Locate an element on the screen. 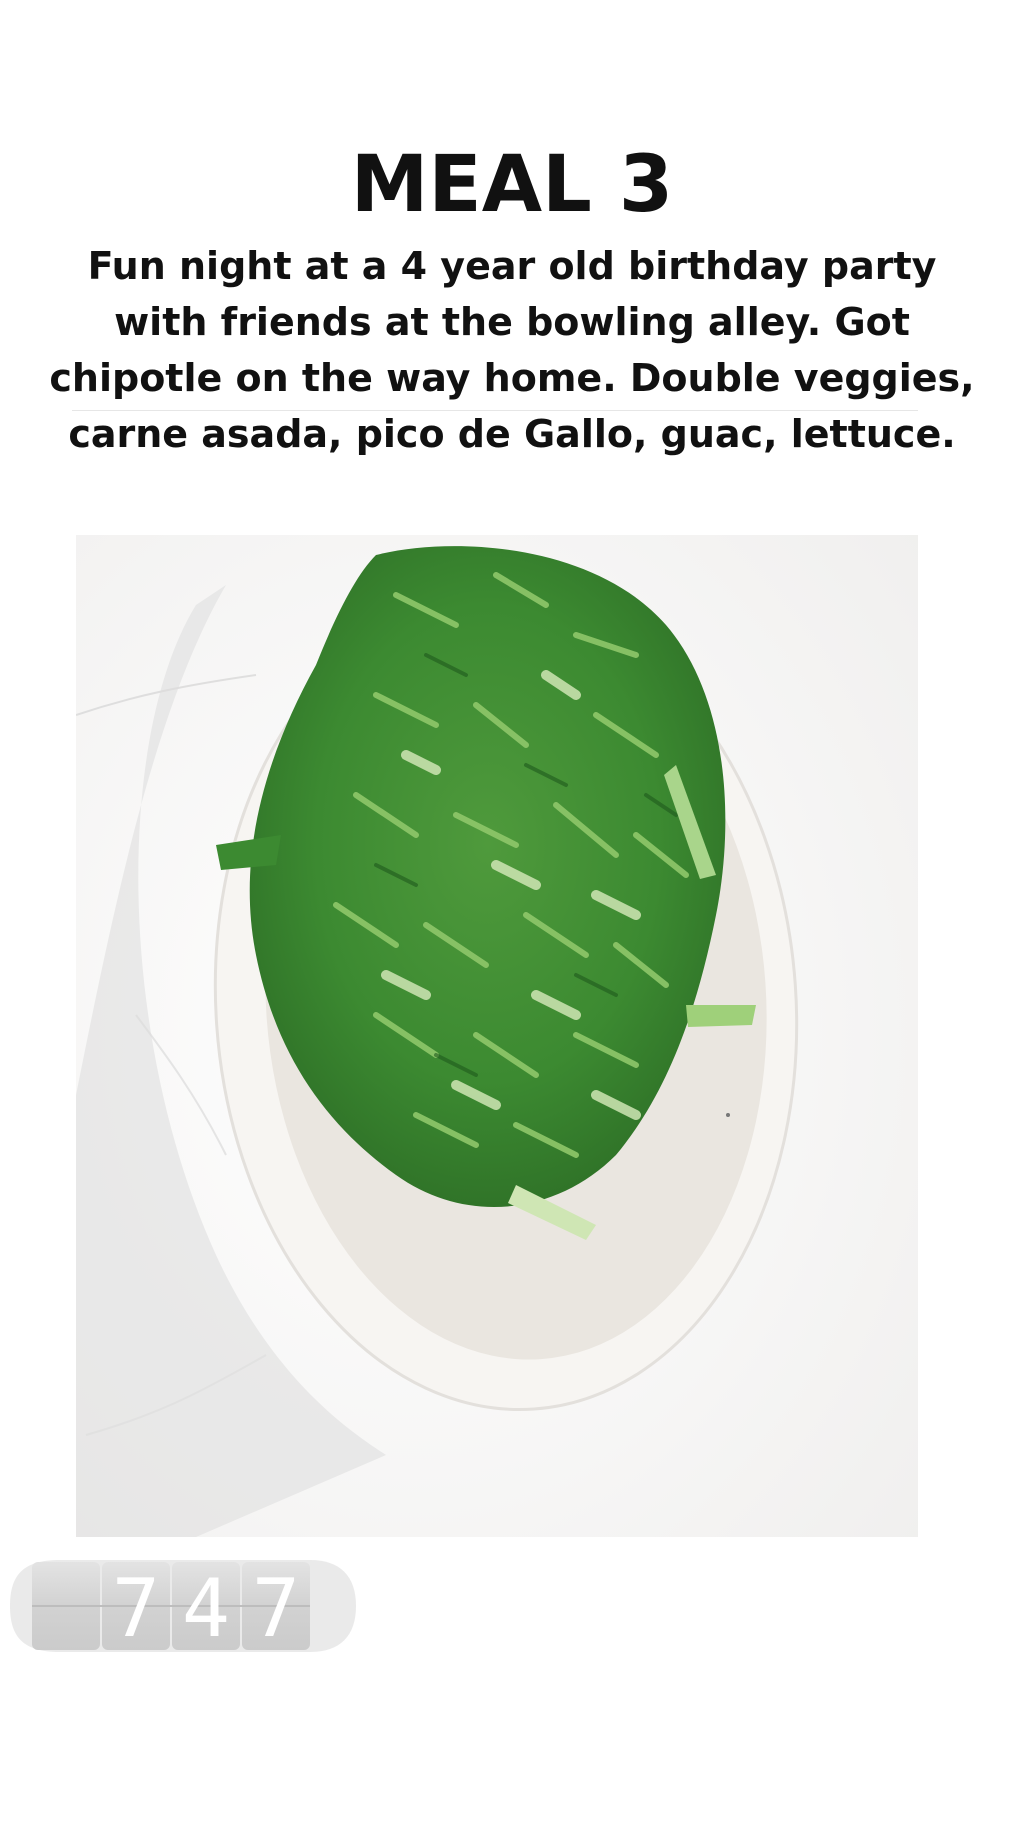  divider-line is located at coordinates (495, 410).